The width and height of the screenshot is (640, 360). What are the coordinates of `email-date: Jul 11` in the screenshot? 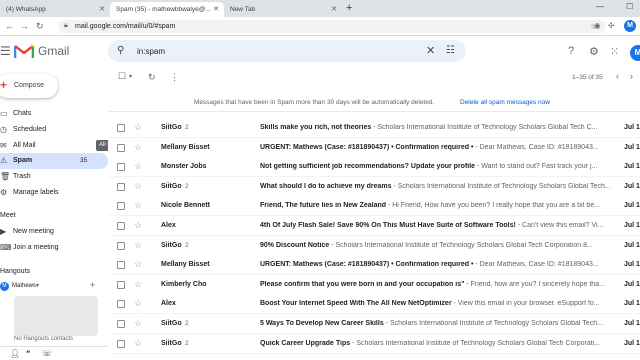 It's located at (632, 343).